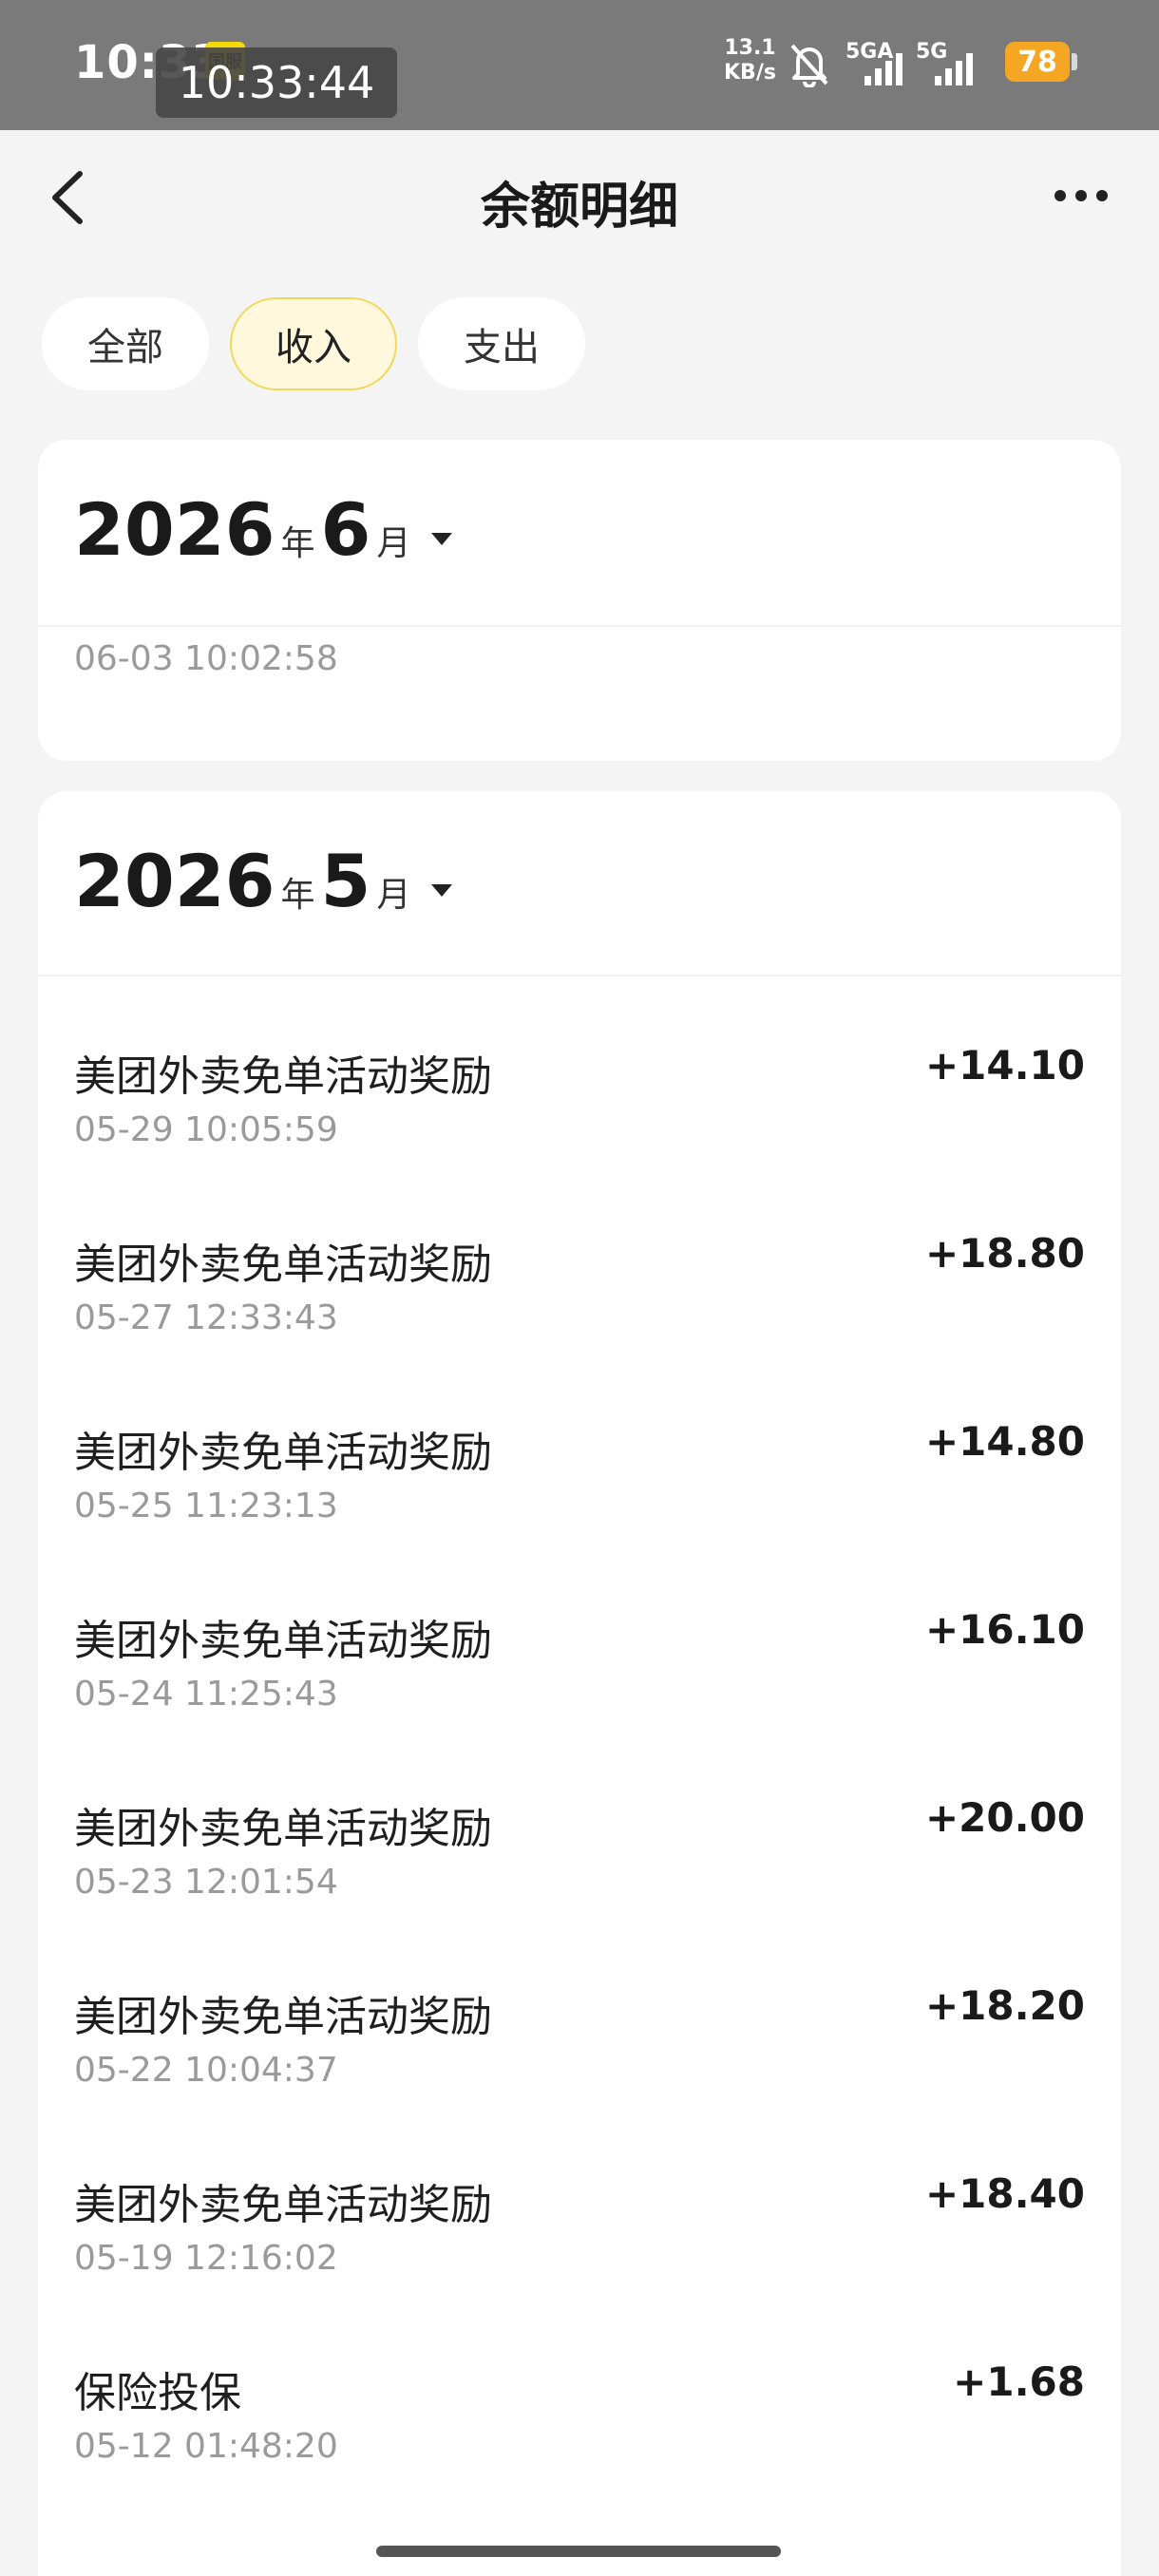 The height and width of the screenshot is (2576, 1159). Describe the element at coordinates (750, 48) in the screenshot. I see `network-speed-value: 13.1` at that location.